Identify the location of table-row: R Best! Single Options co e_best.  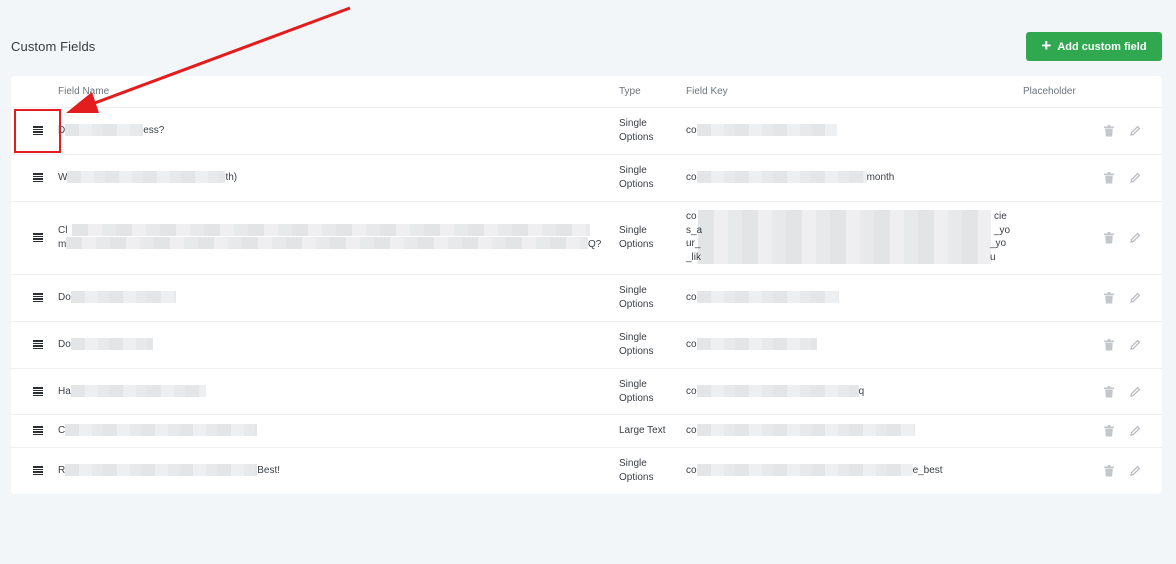
(586, 471).